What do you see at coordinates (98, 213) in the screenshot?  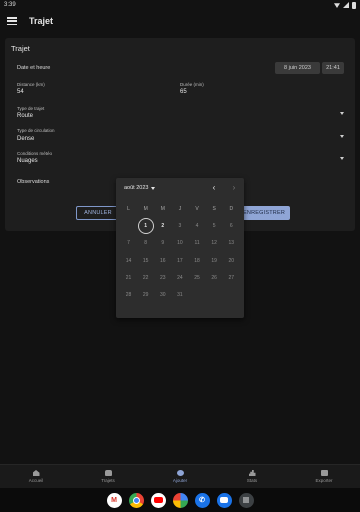 I see `cancel-button: ANNULER` at bounding box center [98, 213].